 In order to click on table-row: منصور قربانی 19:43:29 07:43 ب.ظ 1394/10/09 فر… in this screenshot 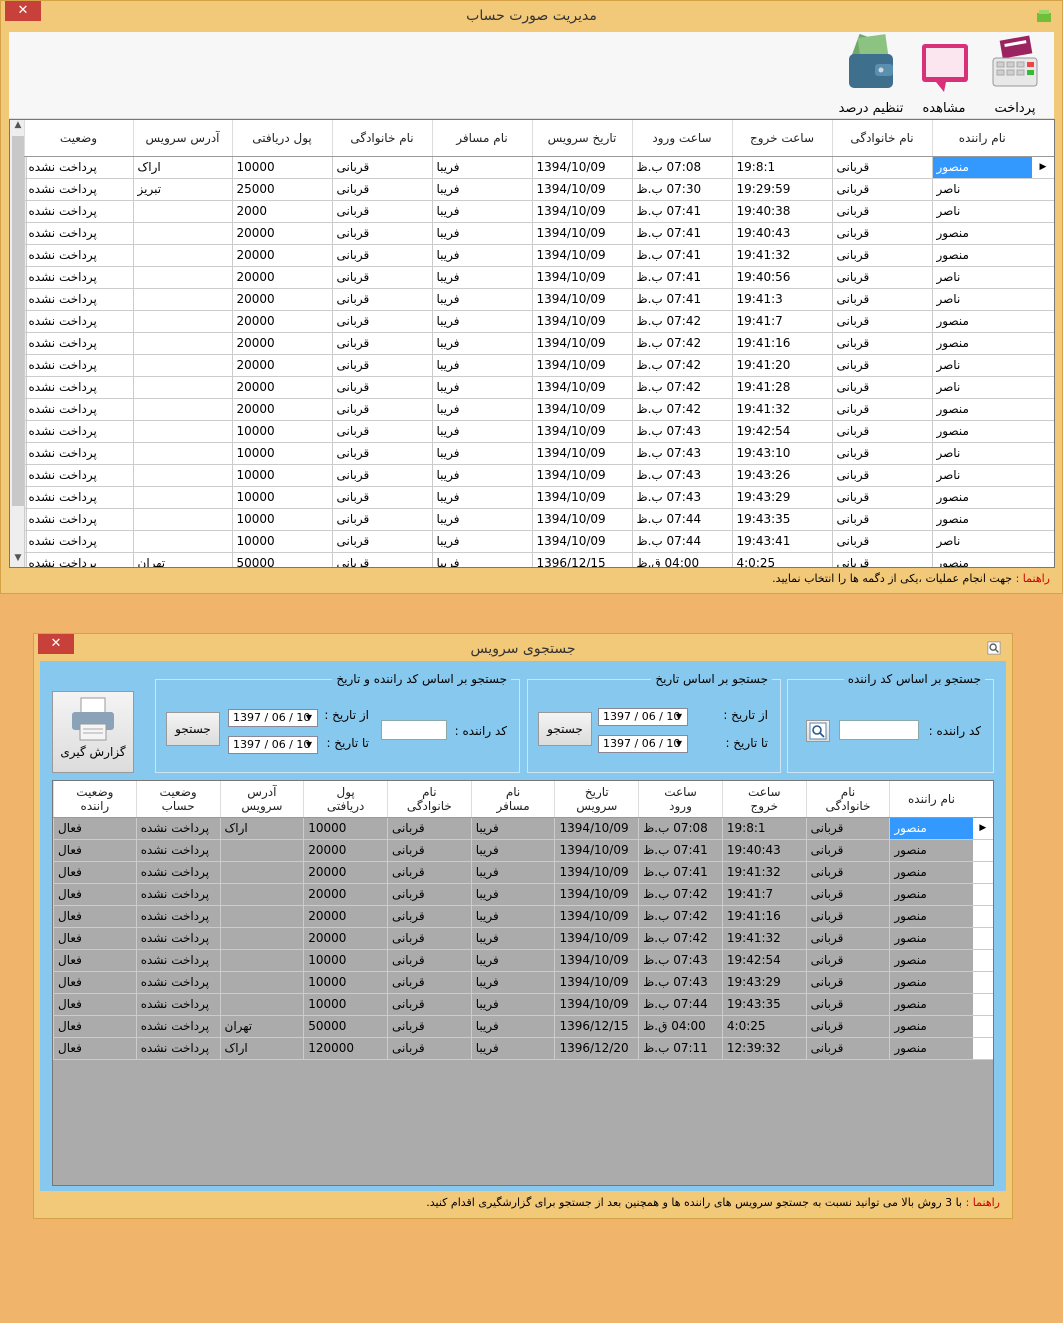, I will do `click(523, 982)`.